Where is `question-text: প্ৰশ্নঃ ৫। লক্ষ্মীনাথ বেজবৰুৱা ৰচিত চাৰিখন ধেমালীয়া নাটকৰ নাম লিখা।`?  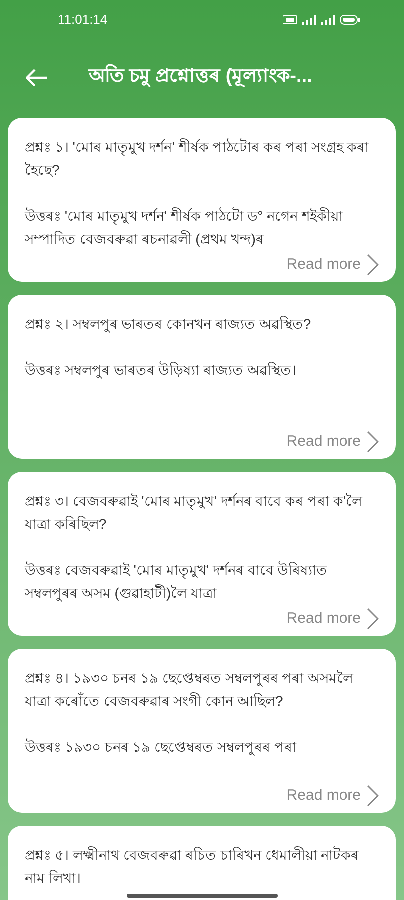
question-text: প্ৰশ্নঃ ৫। লক্ষ্মীনাথ বেজবৰুৱা ৰচিত চাৰিখন ধেমালীয়া নাটকৰ নাম লিখা। is located at coordinates (192, 867).